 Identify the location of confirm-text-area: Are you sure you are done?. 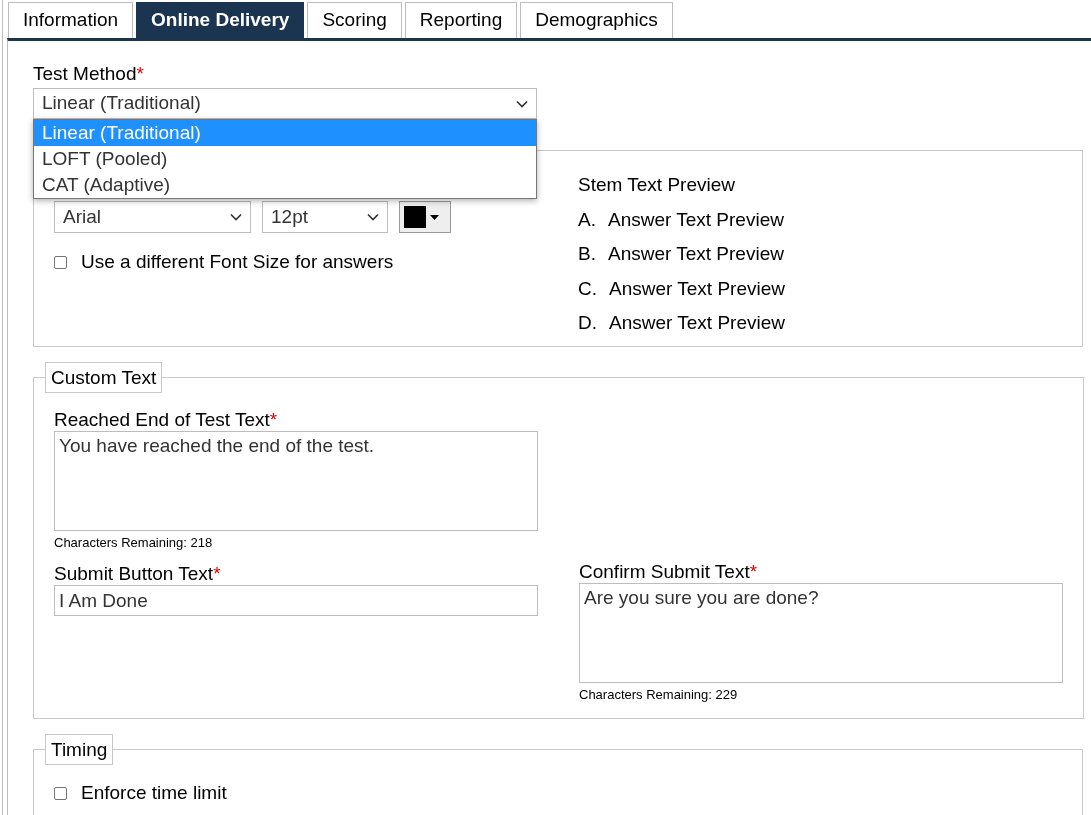
(821, 633).